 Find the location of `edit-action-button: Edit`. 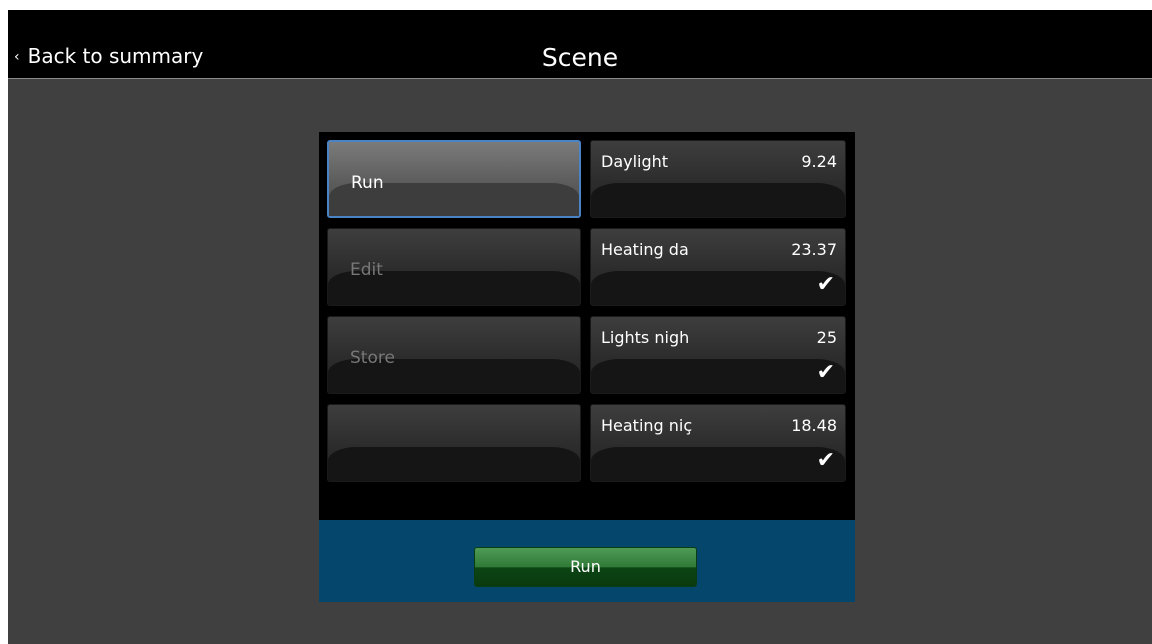

edit-action-button: Edit is located at coordinates (454, 267).